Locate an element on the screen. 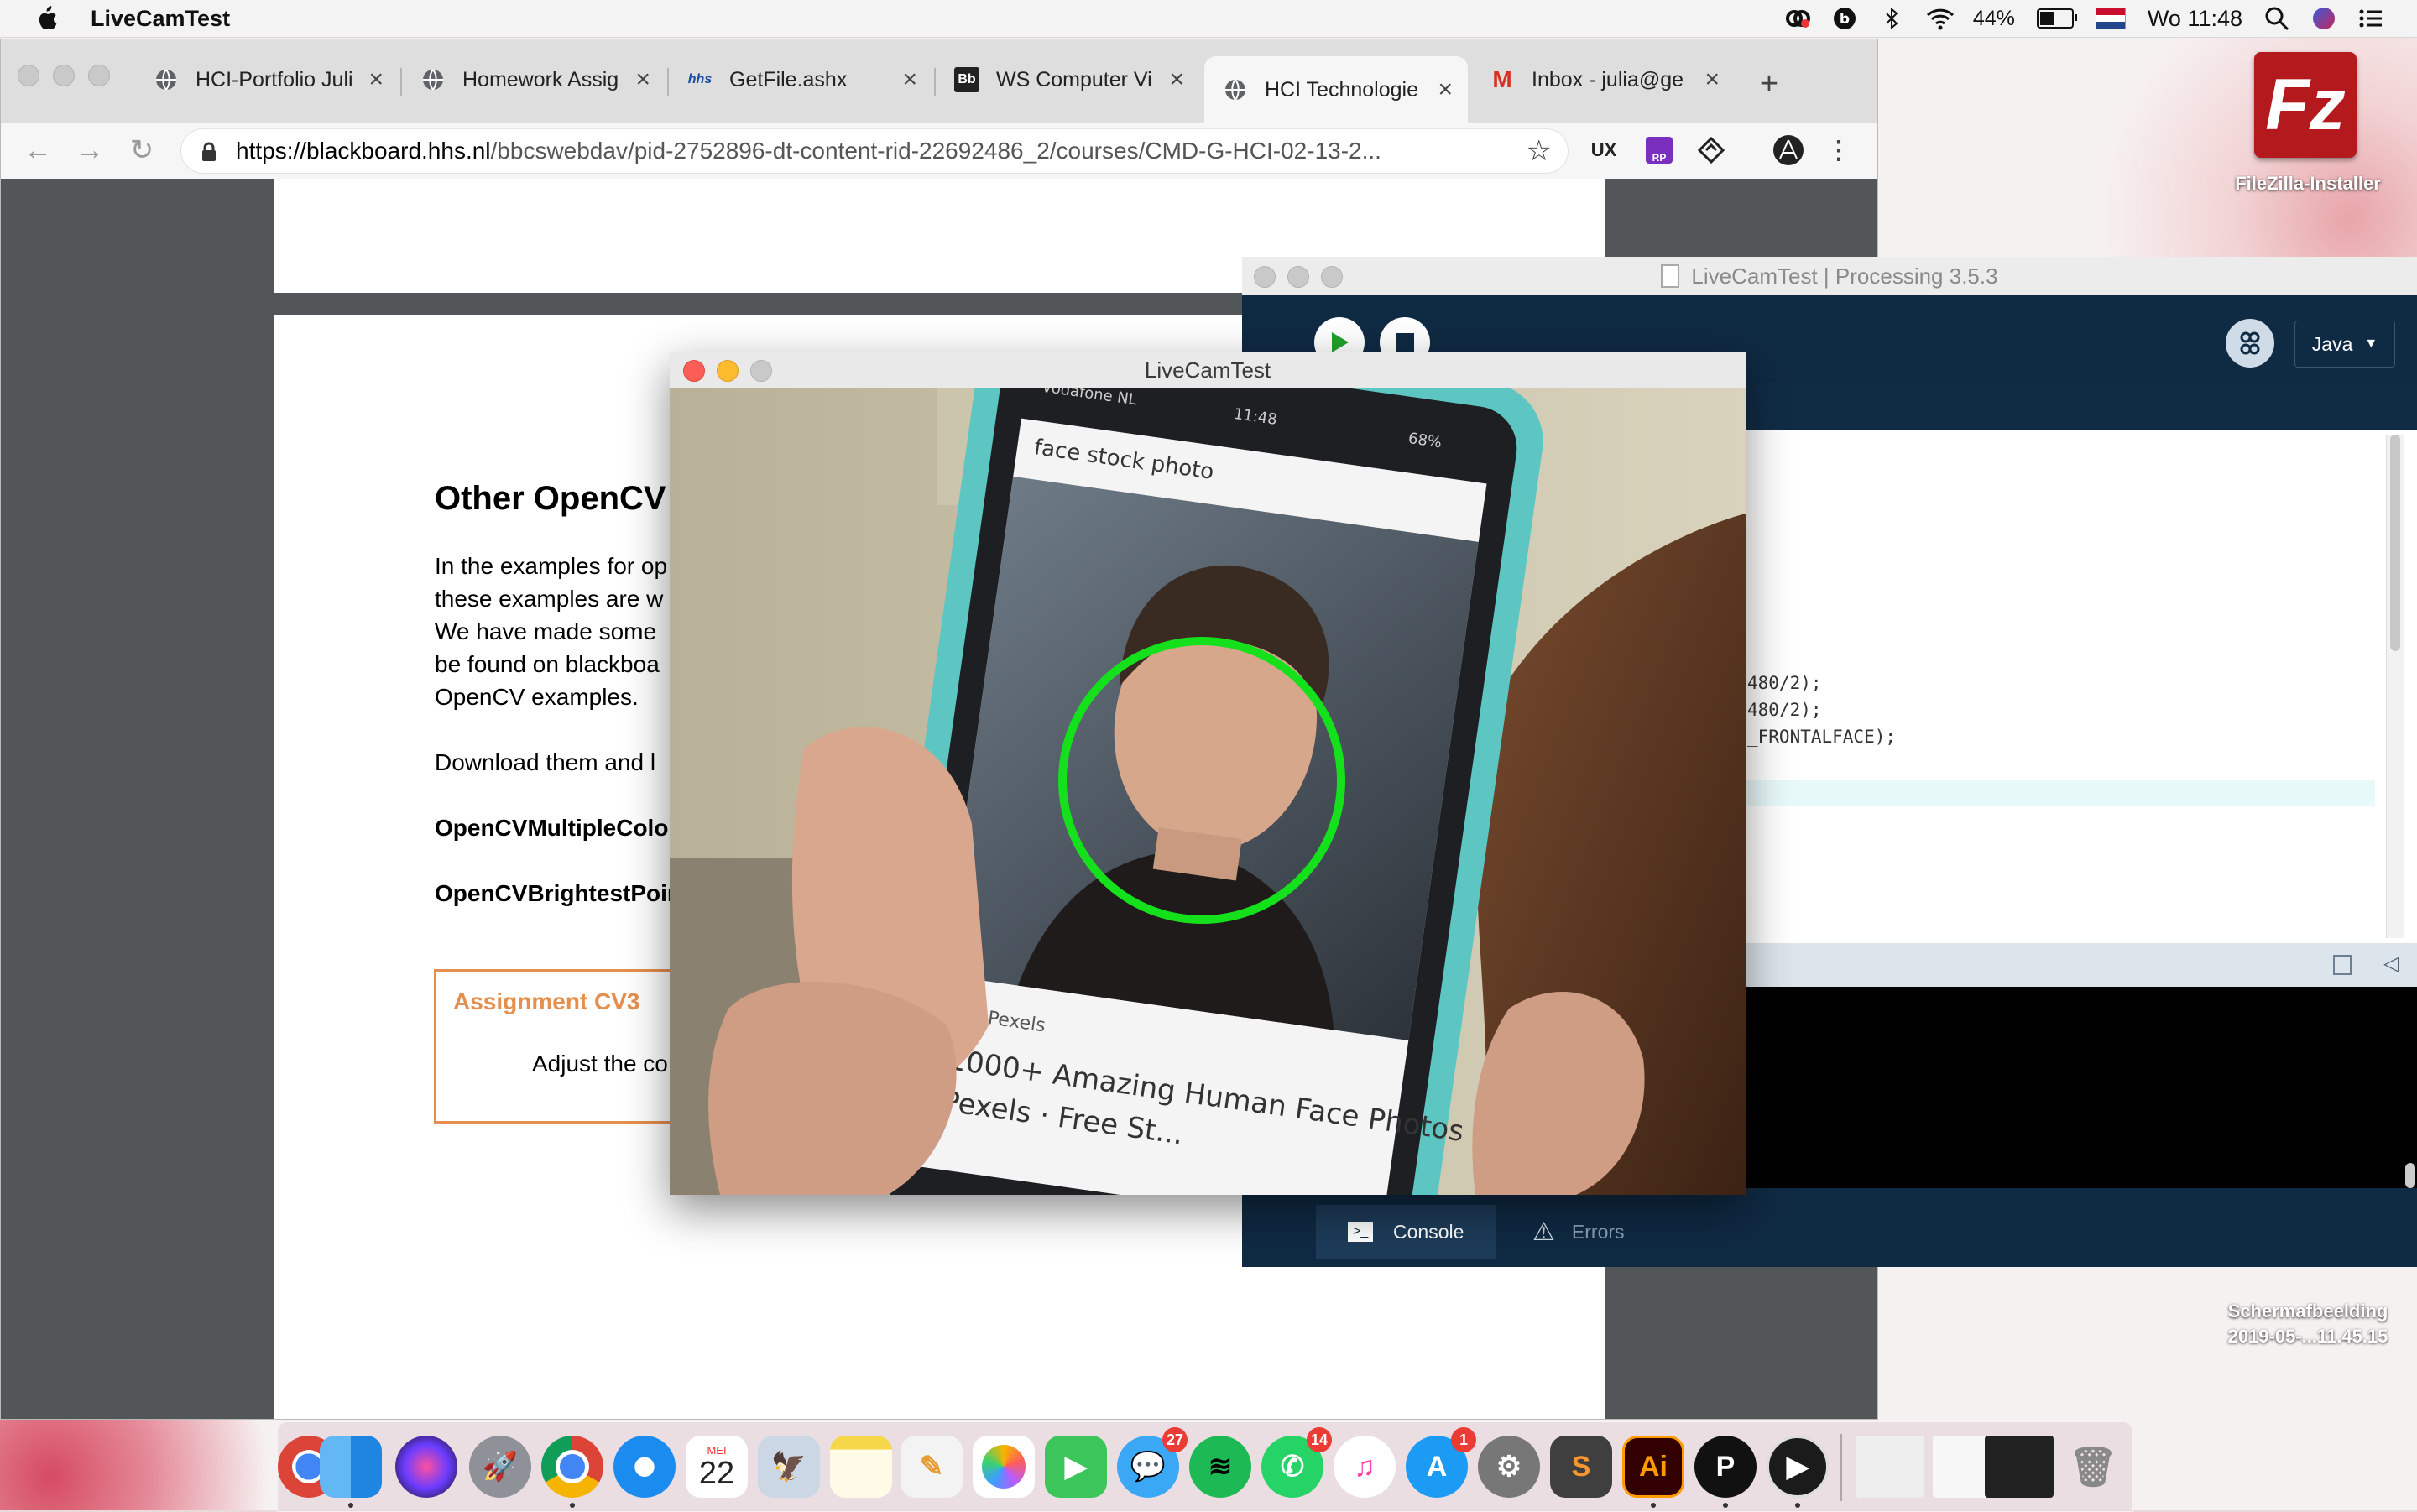 Image resolution: width=2417 pixels, height=1512 pixels. copy-console-icon is located at coordinates (2342, 965).